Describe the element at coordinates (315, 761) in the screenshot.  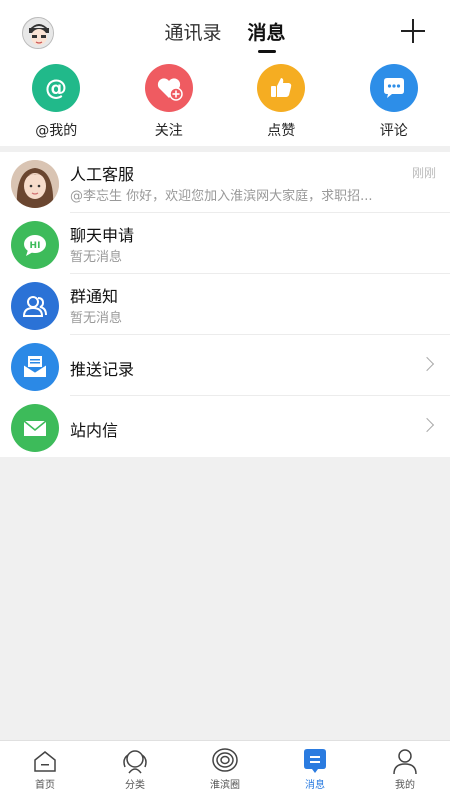
I see `message-icon` at that location.